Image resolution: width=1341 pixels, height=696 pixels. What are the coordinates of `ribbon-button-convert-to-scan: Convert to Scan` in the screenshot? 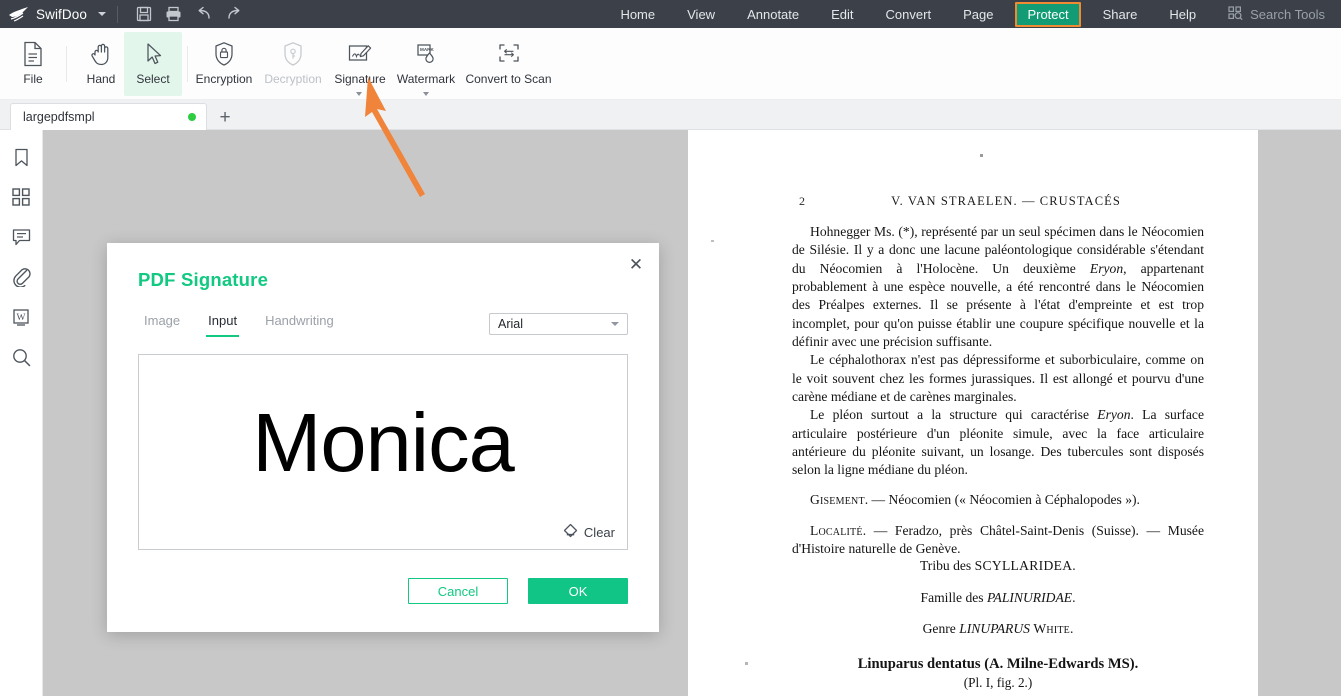 It's located at (508, 64).